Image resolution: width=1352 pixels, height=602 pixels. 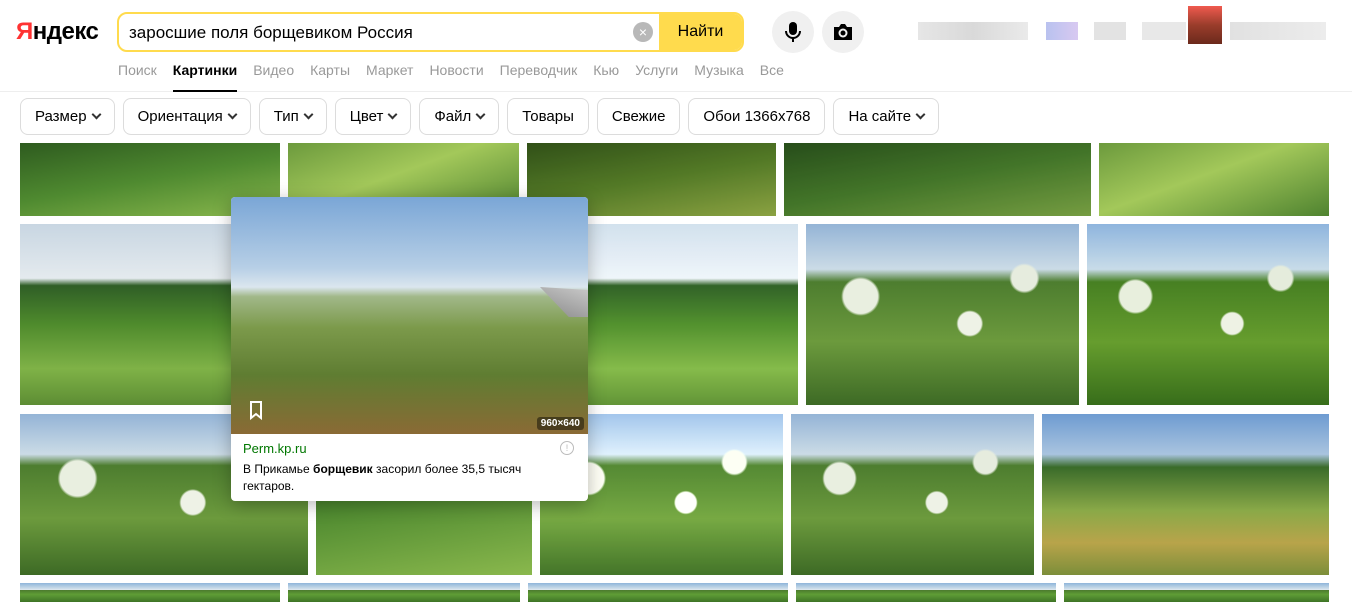 What do you see at coordinates (564, 302) in the screenshot?
I see `road` at bounding box center [564, 302].